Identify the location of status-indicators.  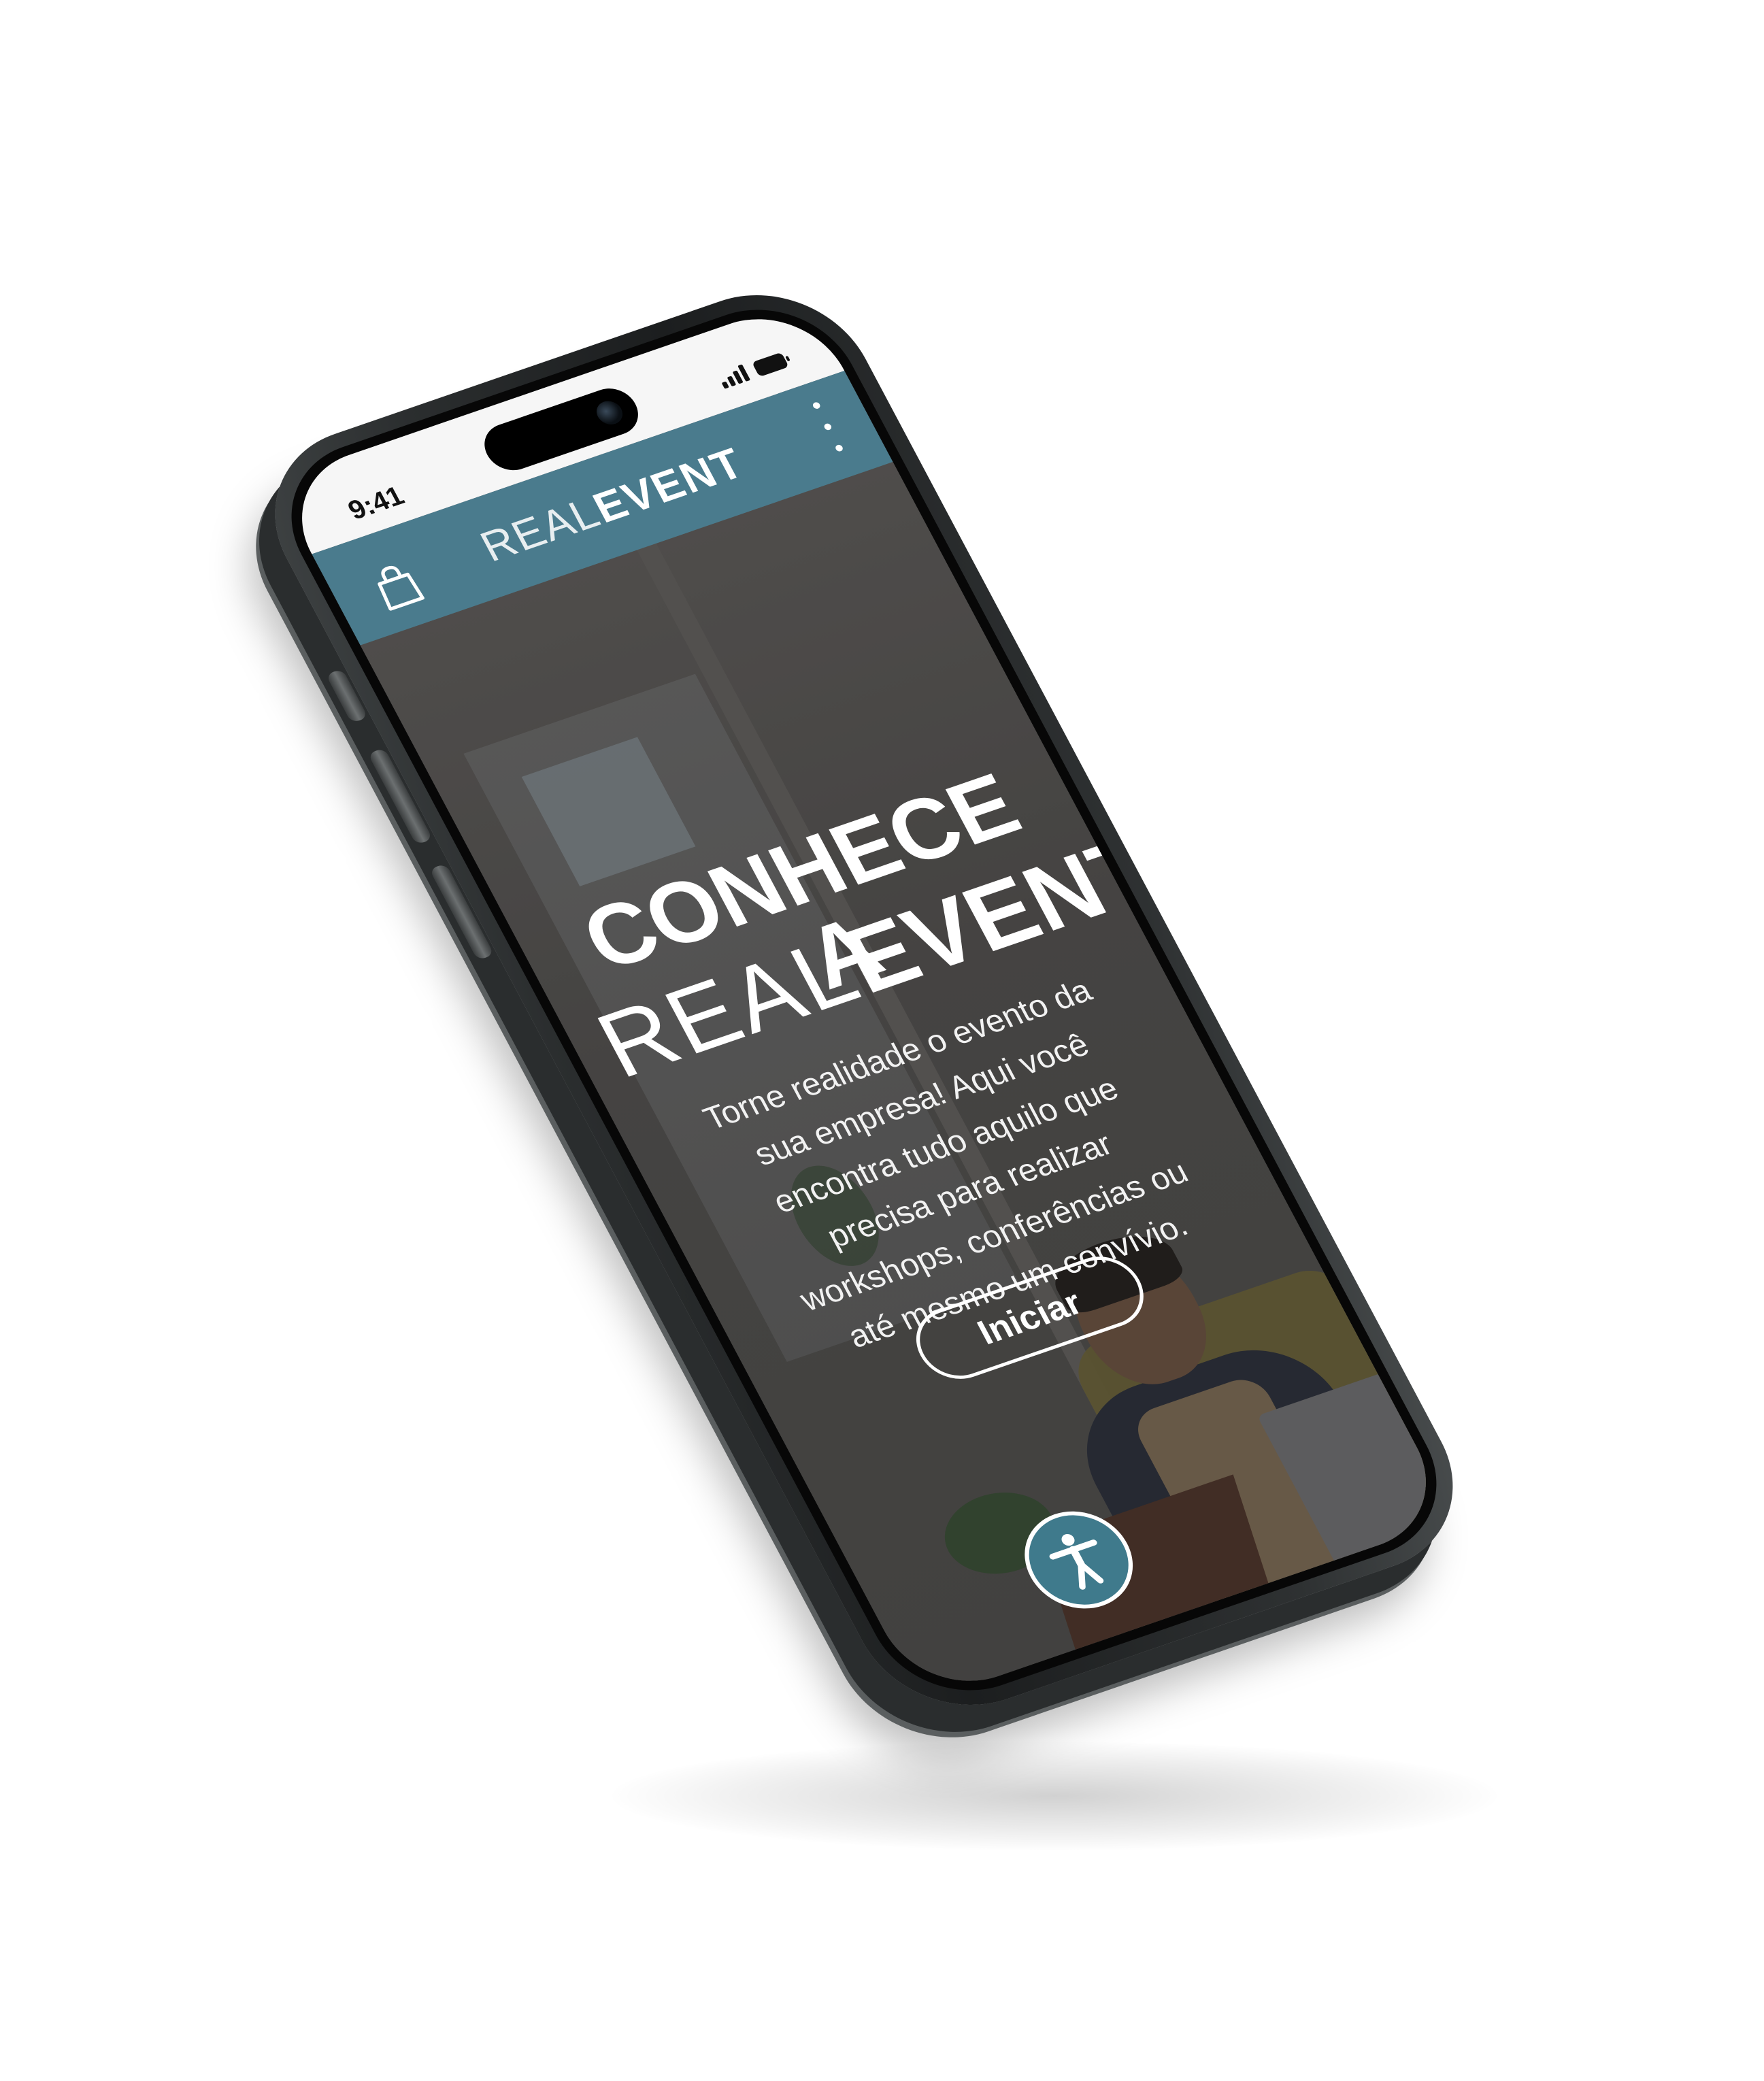
(752, 370).